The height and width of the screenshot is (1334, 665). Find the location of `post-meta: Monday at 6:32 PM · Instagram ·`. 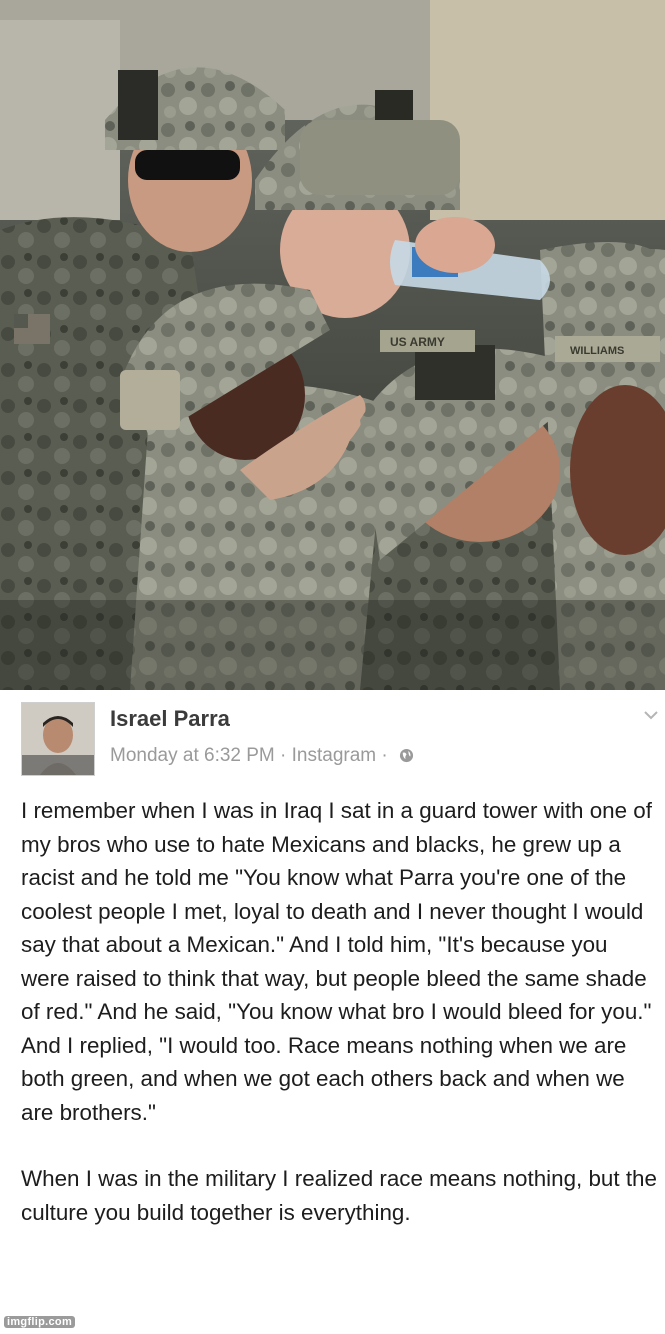

post-meta: Monday at 6:32 PM · Instagram · is located at coordinates (262, 756).